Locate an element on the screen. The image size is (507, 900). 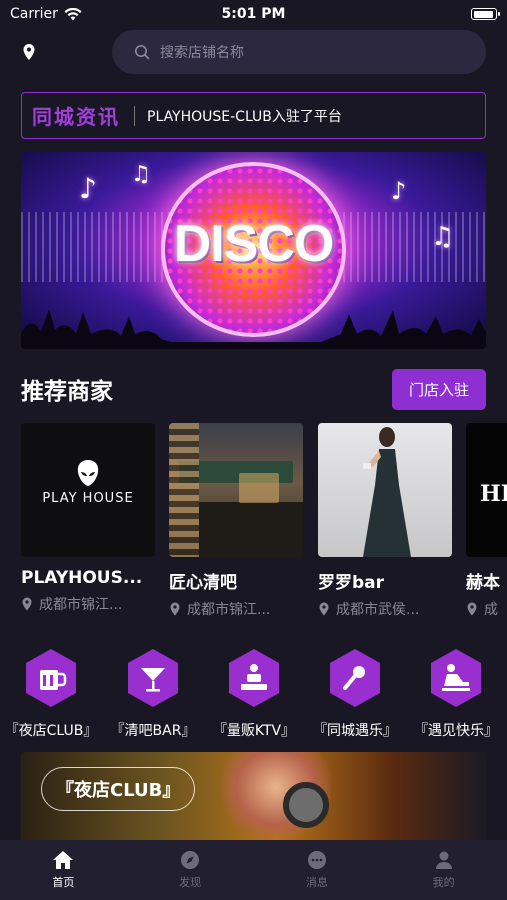
alien-logo-icon is located at coordinates (88, 473).